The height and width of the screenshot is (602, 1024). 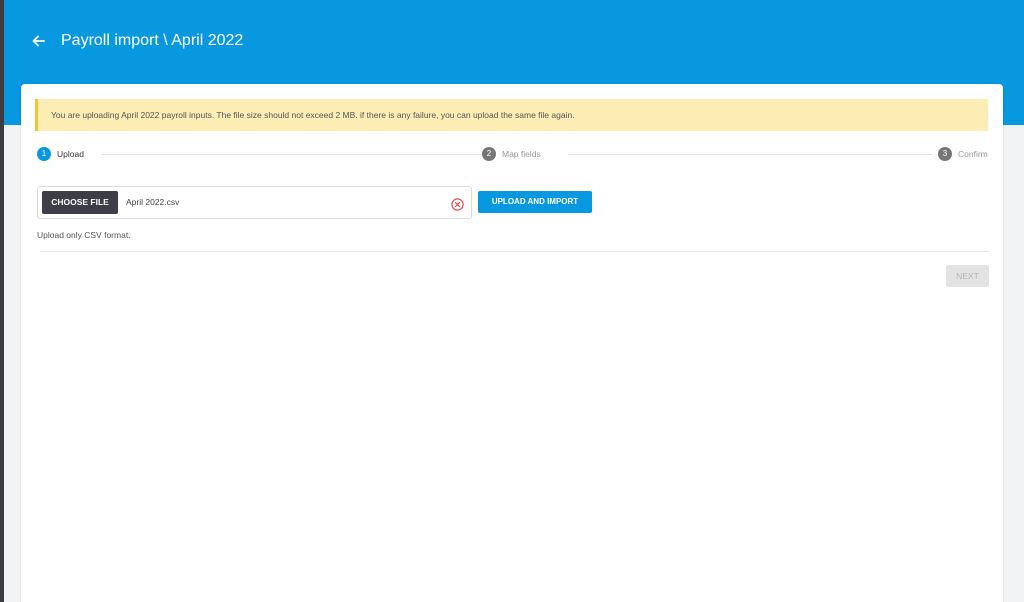 I want to click on upload-and-import-button: UPLOAD AND IMPORT, so click(x=535, y=202).